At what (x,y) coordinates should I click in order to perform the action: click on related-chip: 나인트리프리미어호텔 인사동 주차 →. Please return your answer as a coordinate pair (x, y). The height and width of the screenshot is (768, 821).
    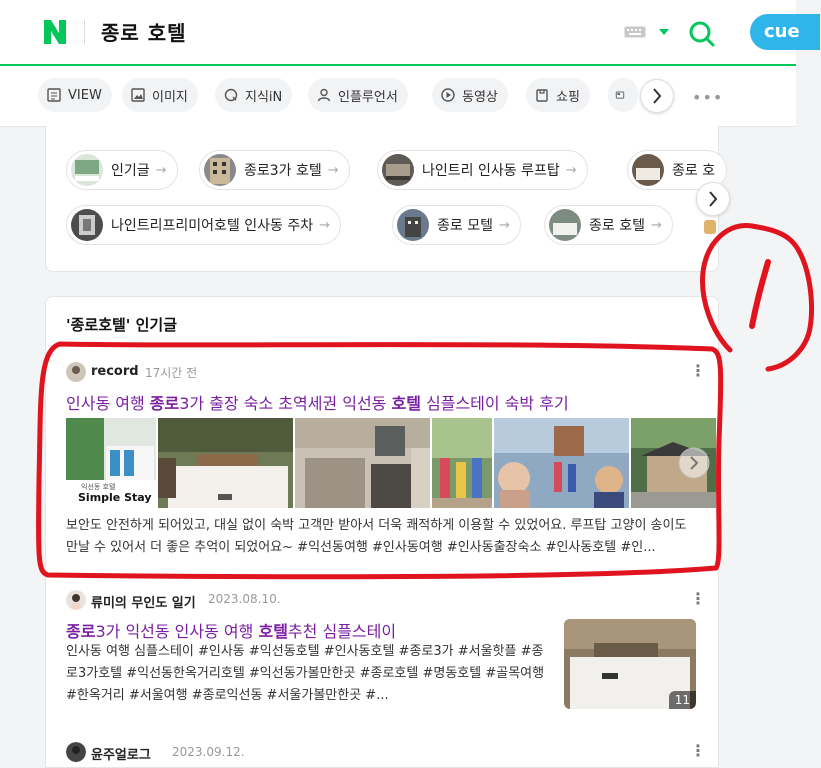
    Looking at the image, I should click on (204, 225).